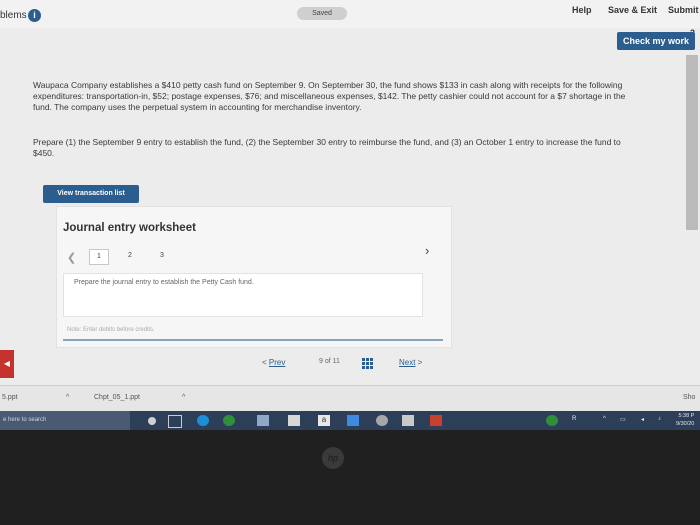 This screenshot has height=525, width=700. What do you see at coordinates (353, 420) in the screenshot?
I see `dropbox-icon` at bounding box center [353, 420].